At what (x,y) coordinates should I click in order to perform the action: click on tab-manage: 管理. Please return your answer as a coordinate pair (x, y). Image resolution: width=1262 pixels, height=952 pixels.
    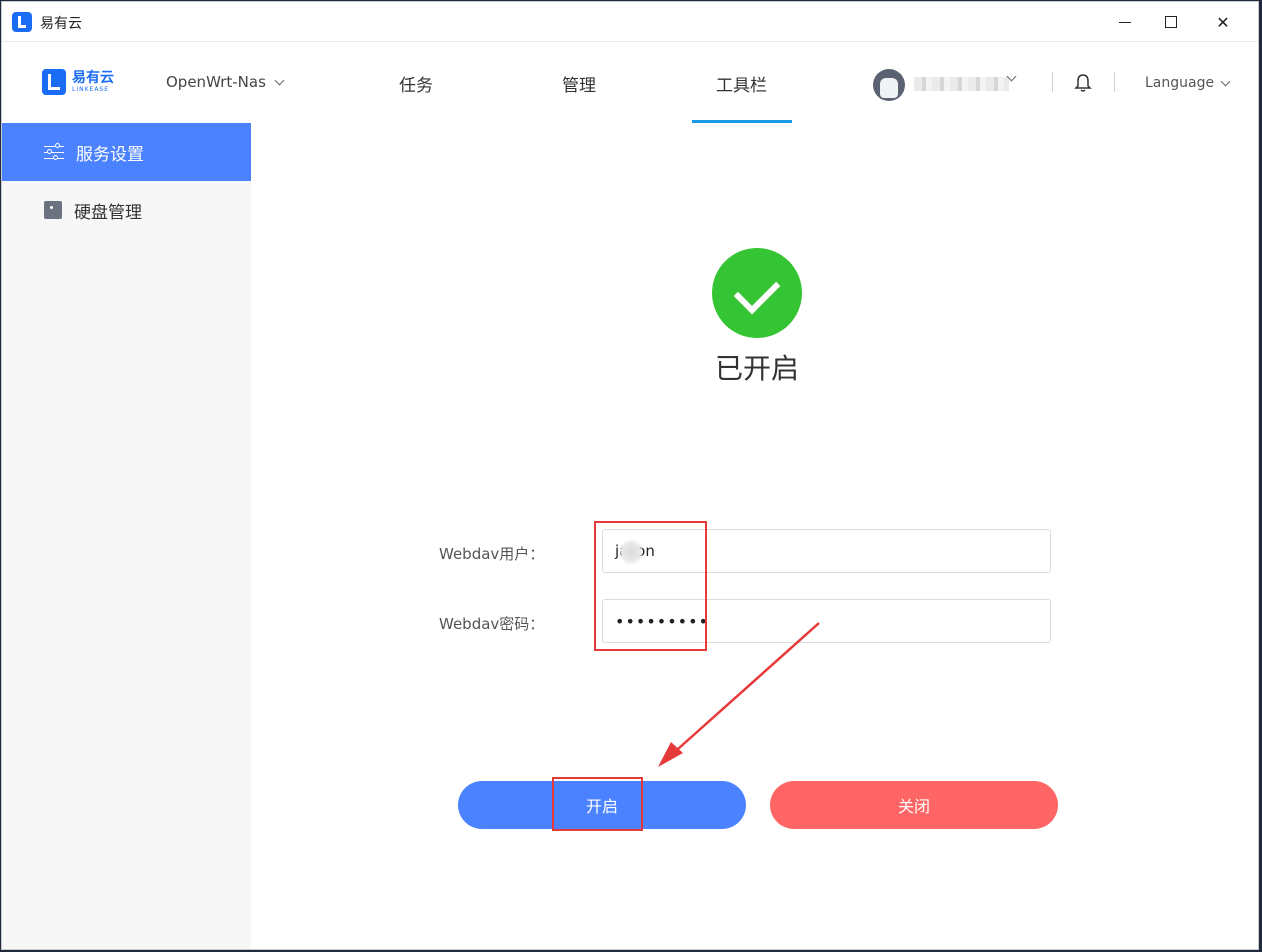
    Looking at the image, I should click on (579, 83).